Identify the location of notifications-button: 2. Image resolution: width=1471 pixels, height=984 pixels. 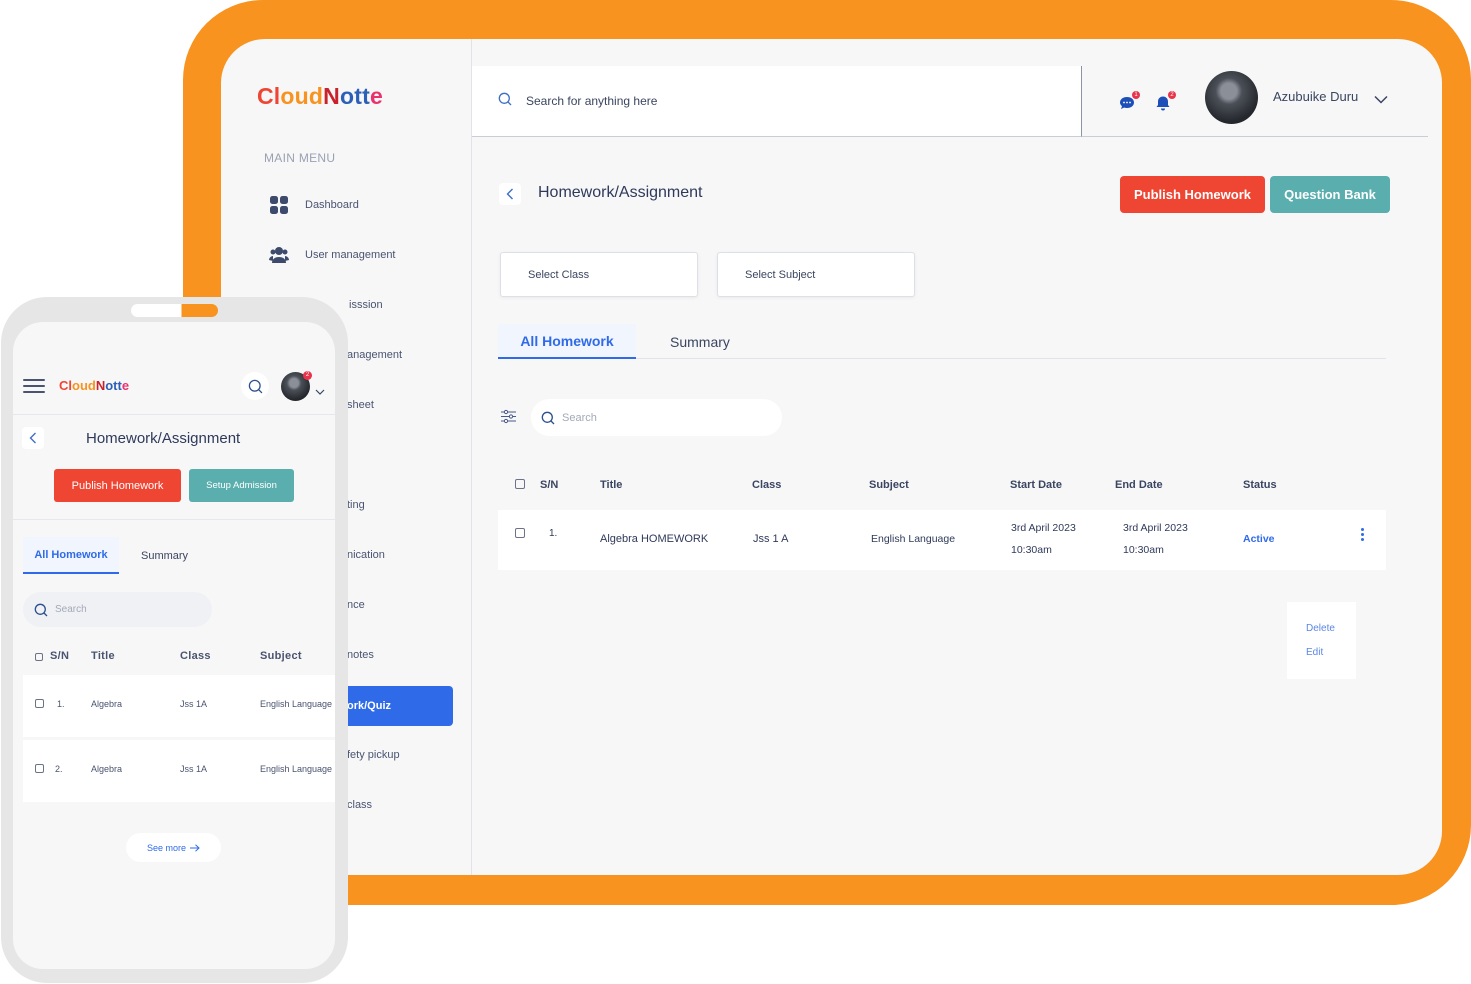
(1165, 101).